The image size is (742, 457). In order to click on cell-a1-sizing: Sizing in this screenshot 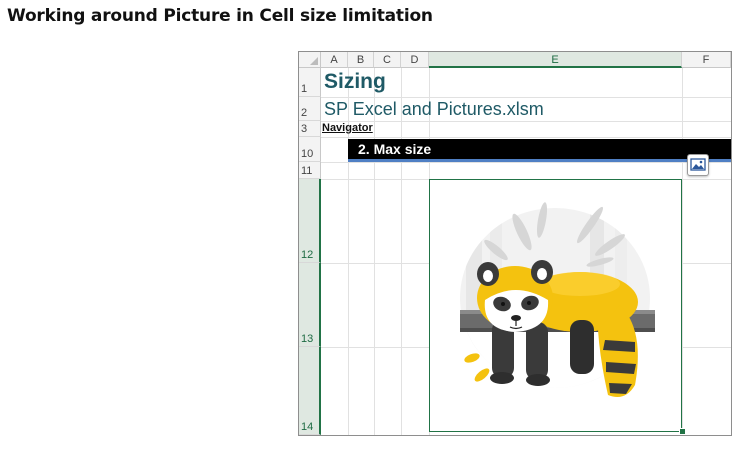, I will do `click(355, 82)`.